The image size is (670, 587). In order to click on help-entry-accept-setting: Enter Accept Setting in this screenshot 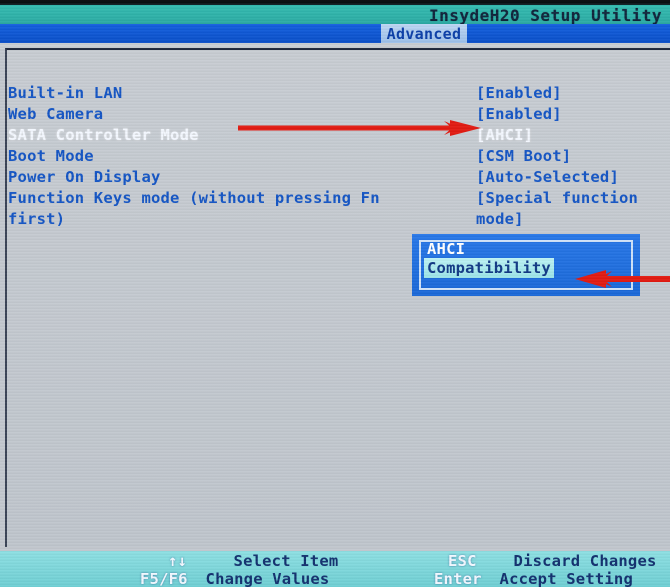, I will do `click(533, 578)`.